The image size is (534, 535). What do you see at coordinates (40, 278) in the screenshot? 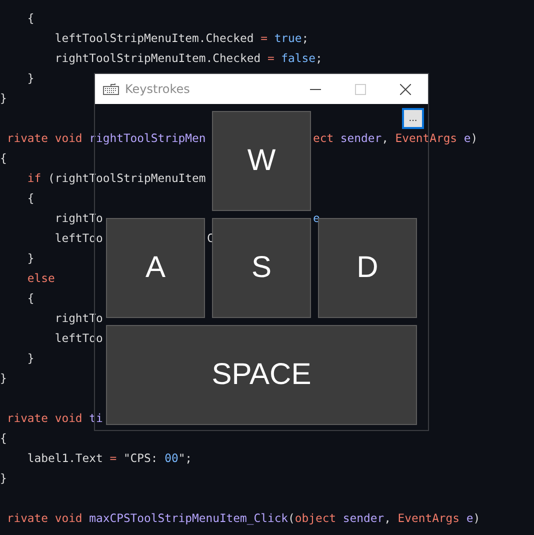
I see `code-text: else` at bounding box center [40, 278].